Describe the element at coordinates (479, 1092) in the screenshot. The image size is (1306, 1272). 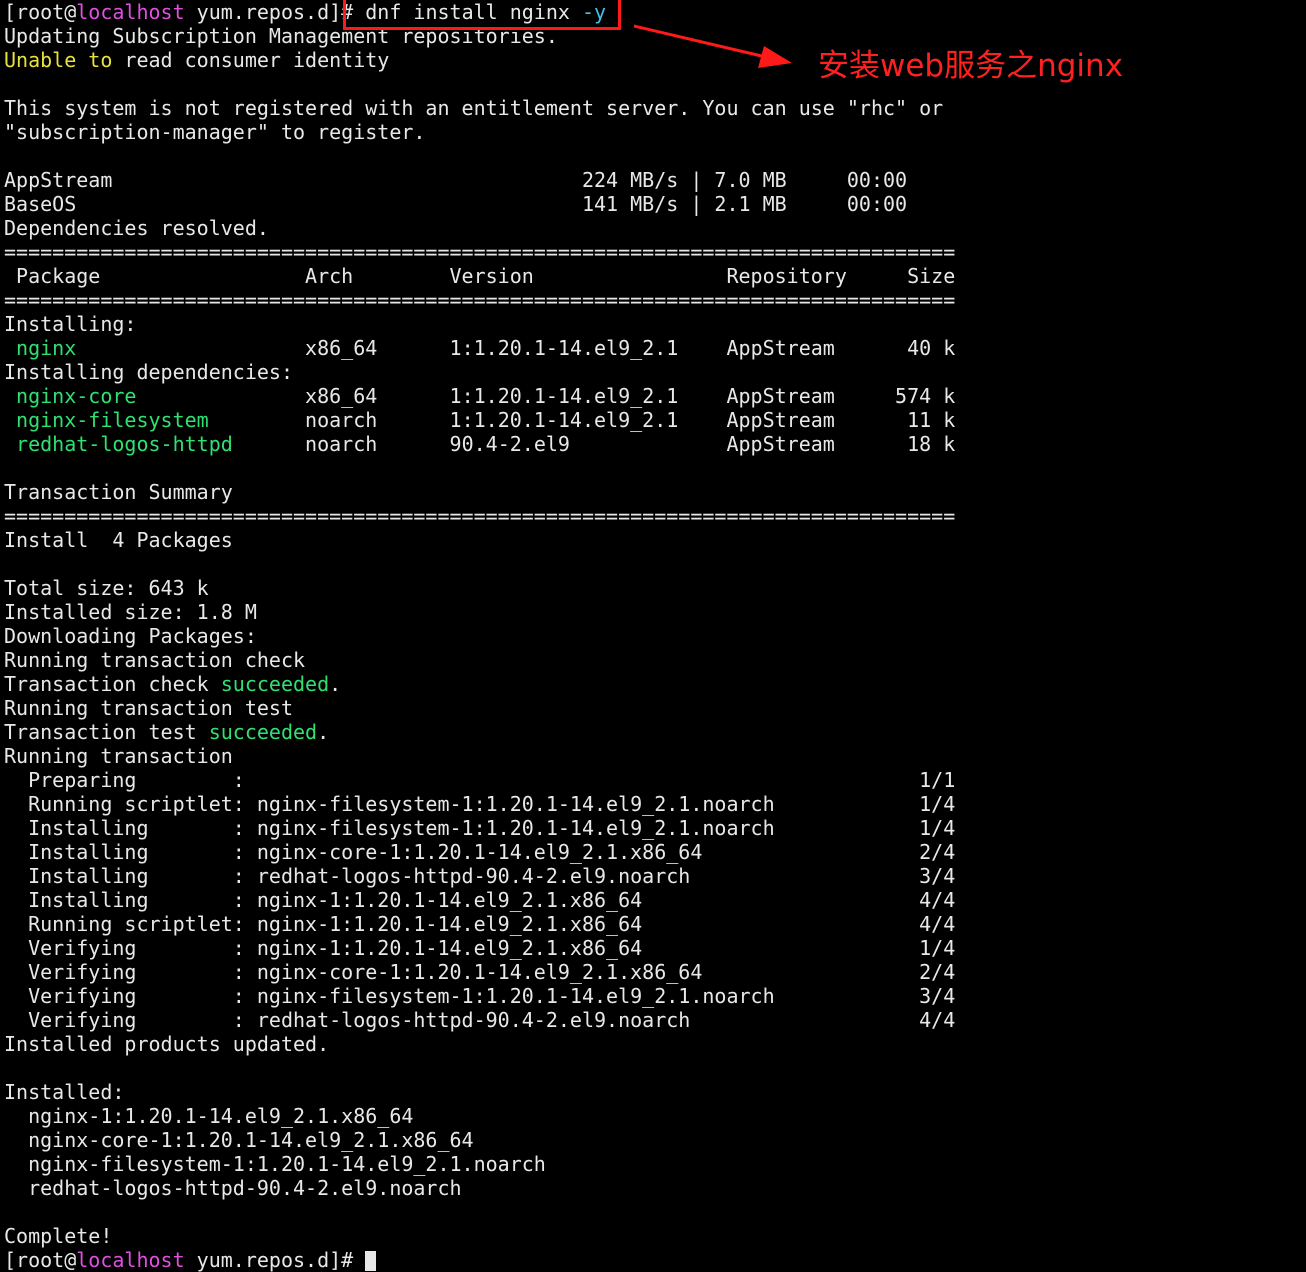
I see `terminal-line: Installed:` at that location.